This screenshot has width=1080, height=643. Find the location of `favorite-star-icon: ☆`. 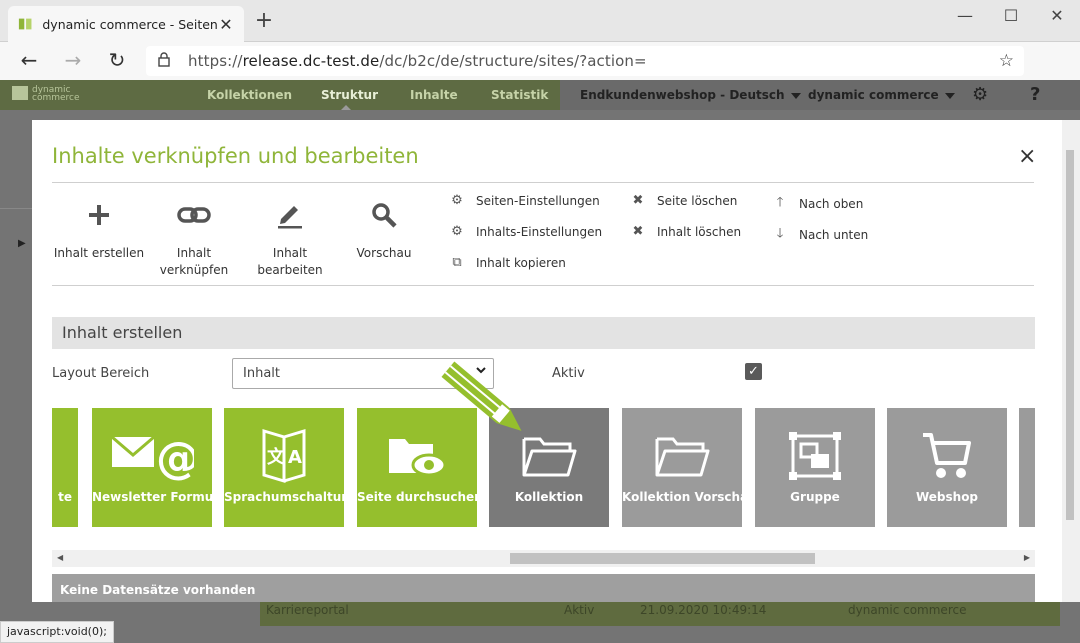

favorite-star-icon: ☆ is located at coordinates (1006, 61).